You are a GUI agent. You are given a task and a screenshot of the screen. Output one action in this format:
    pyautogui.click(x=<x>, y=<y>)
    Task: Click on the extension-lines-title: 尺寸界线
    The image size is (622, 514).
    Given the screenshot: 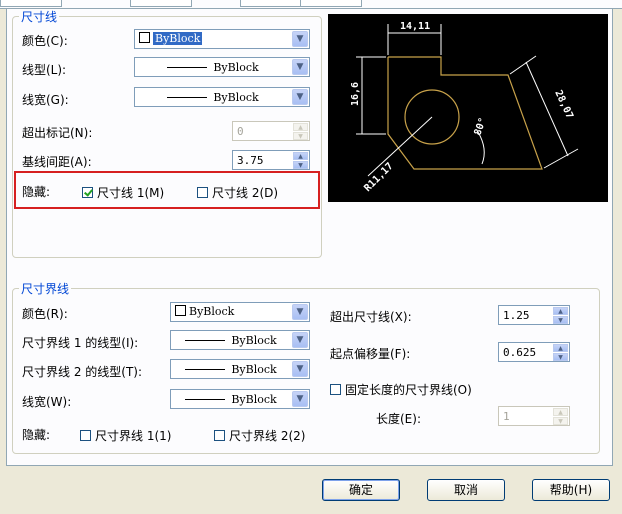 What is the action you would take?
    pyautogui.click(x=45, y=289)
    